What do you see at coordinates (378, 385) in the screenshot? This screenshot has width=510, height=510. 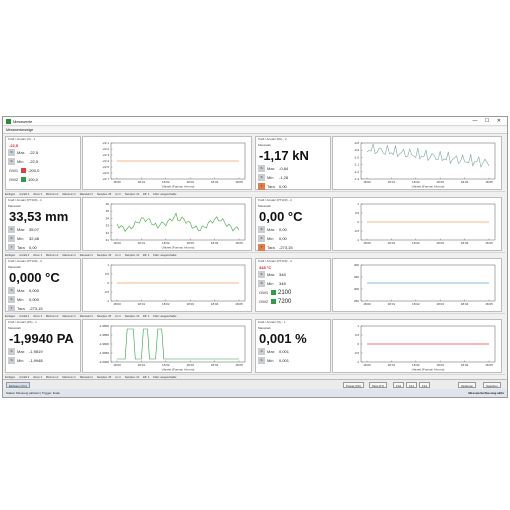 I see `bottom-button: Tara (F7)` at bounding box center [378, 385].